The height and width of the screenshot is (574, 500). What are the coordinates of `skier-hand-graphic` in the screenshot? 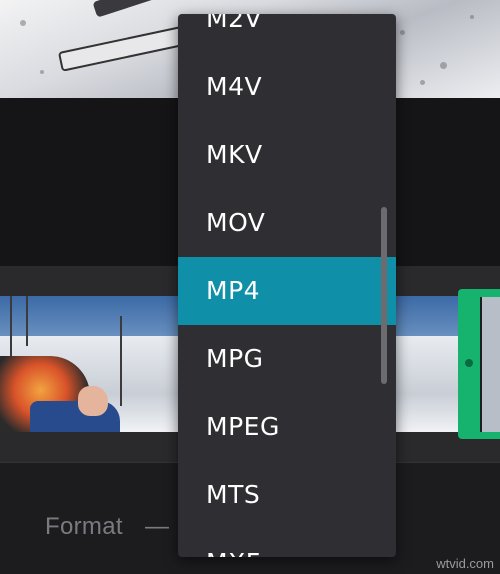 It's located at (93, 401).